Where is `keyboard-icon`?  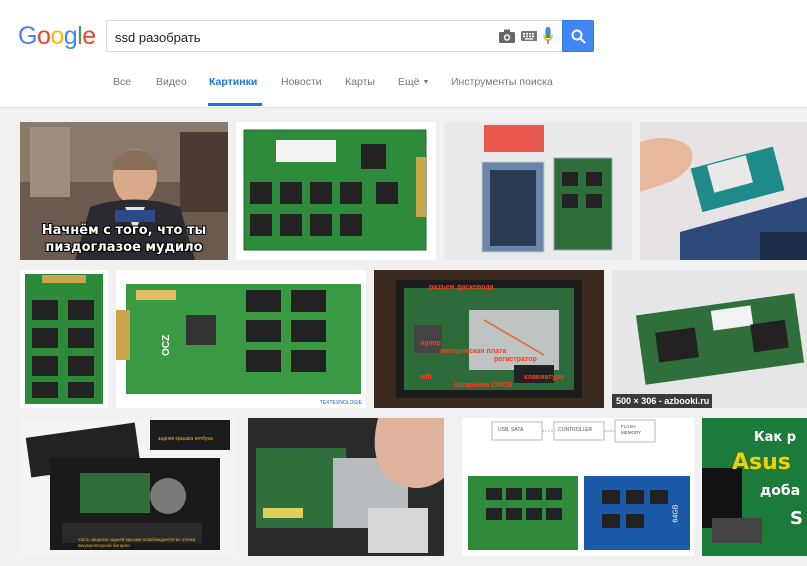 keyboard-icon is located at coordinates (529, 36).